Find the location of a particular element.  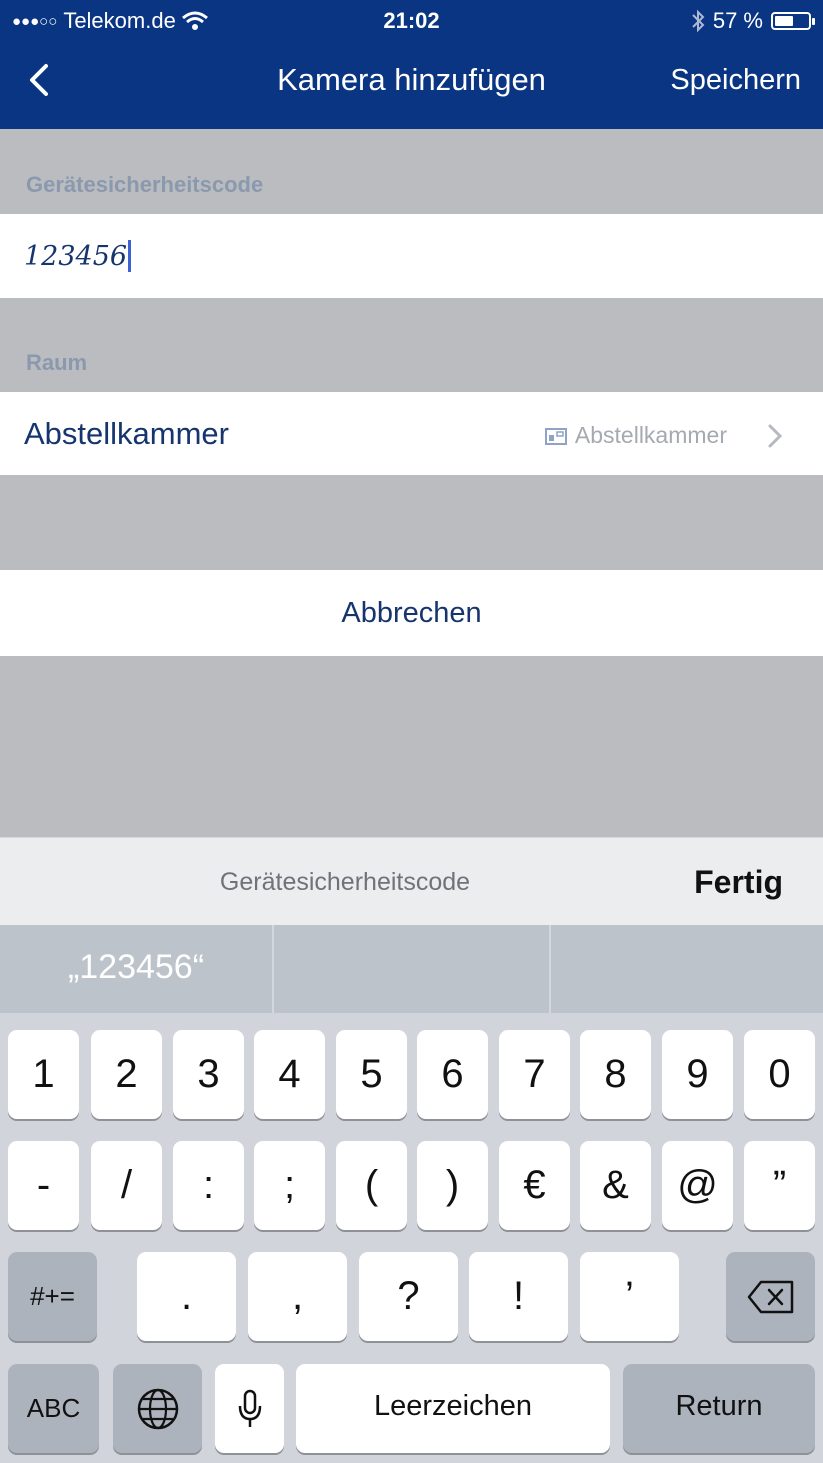

key-row2-4: ( is located at coordinates (371, 1185).